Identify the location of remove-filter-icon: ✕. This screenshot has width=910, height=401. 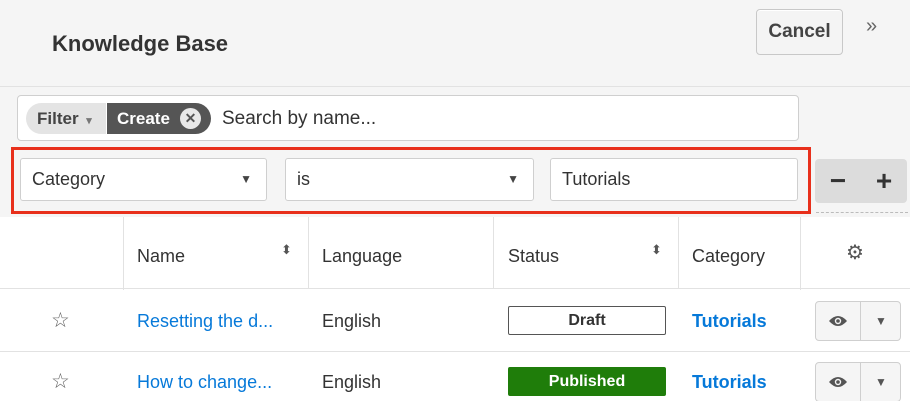
(190, 118).